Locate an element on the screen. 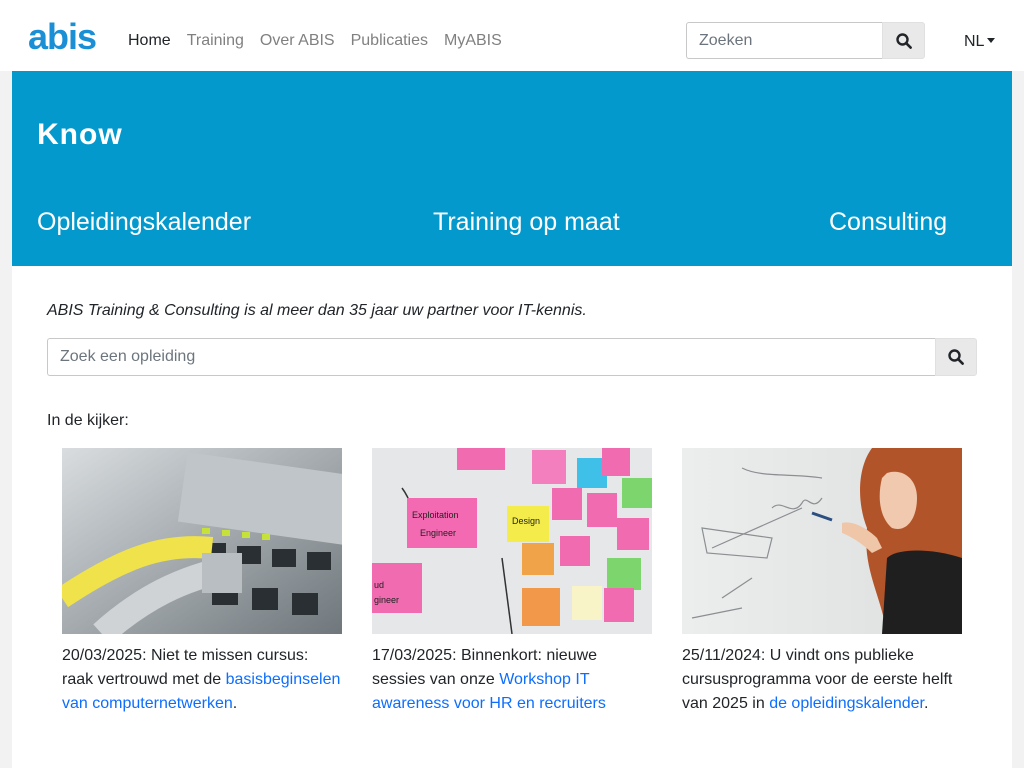 Image resolution: width=1024 pixels, height=768 pixels. nav-item-publicaties: Publicaties is located at coordinates (389, 41).